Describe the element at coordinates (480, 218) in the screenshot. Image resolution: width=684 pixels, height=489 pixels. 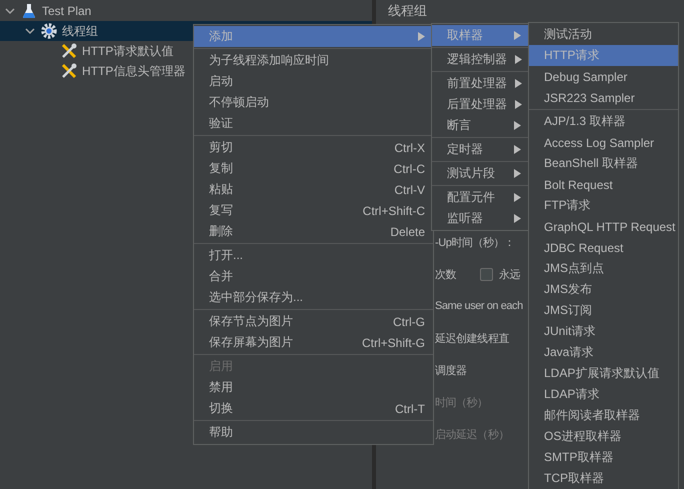
I see `menu-item: 监听器` at that location.